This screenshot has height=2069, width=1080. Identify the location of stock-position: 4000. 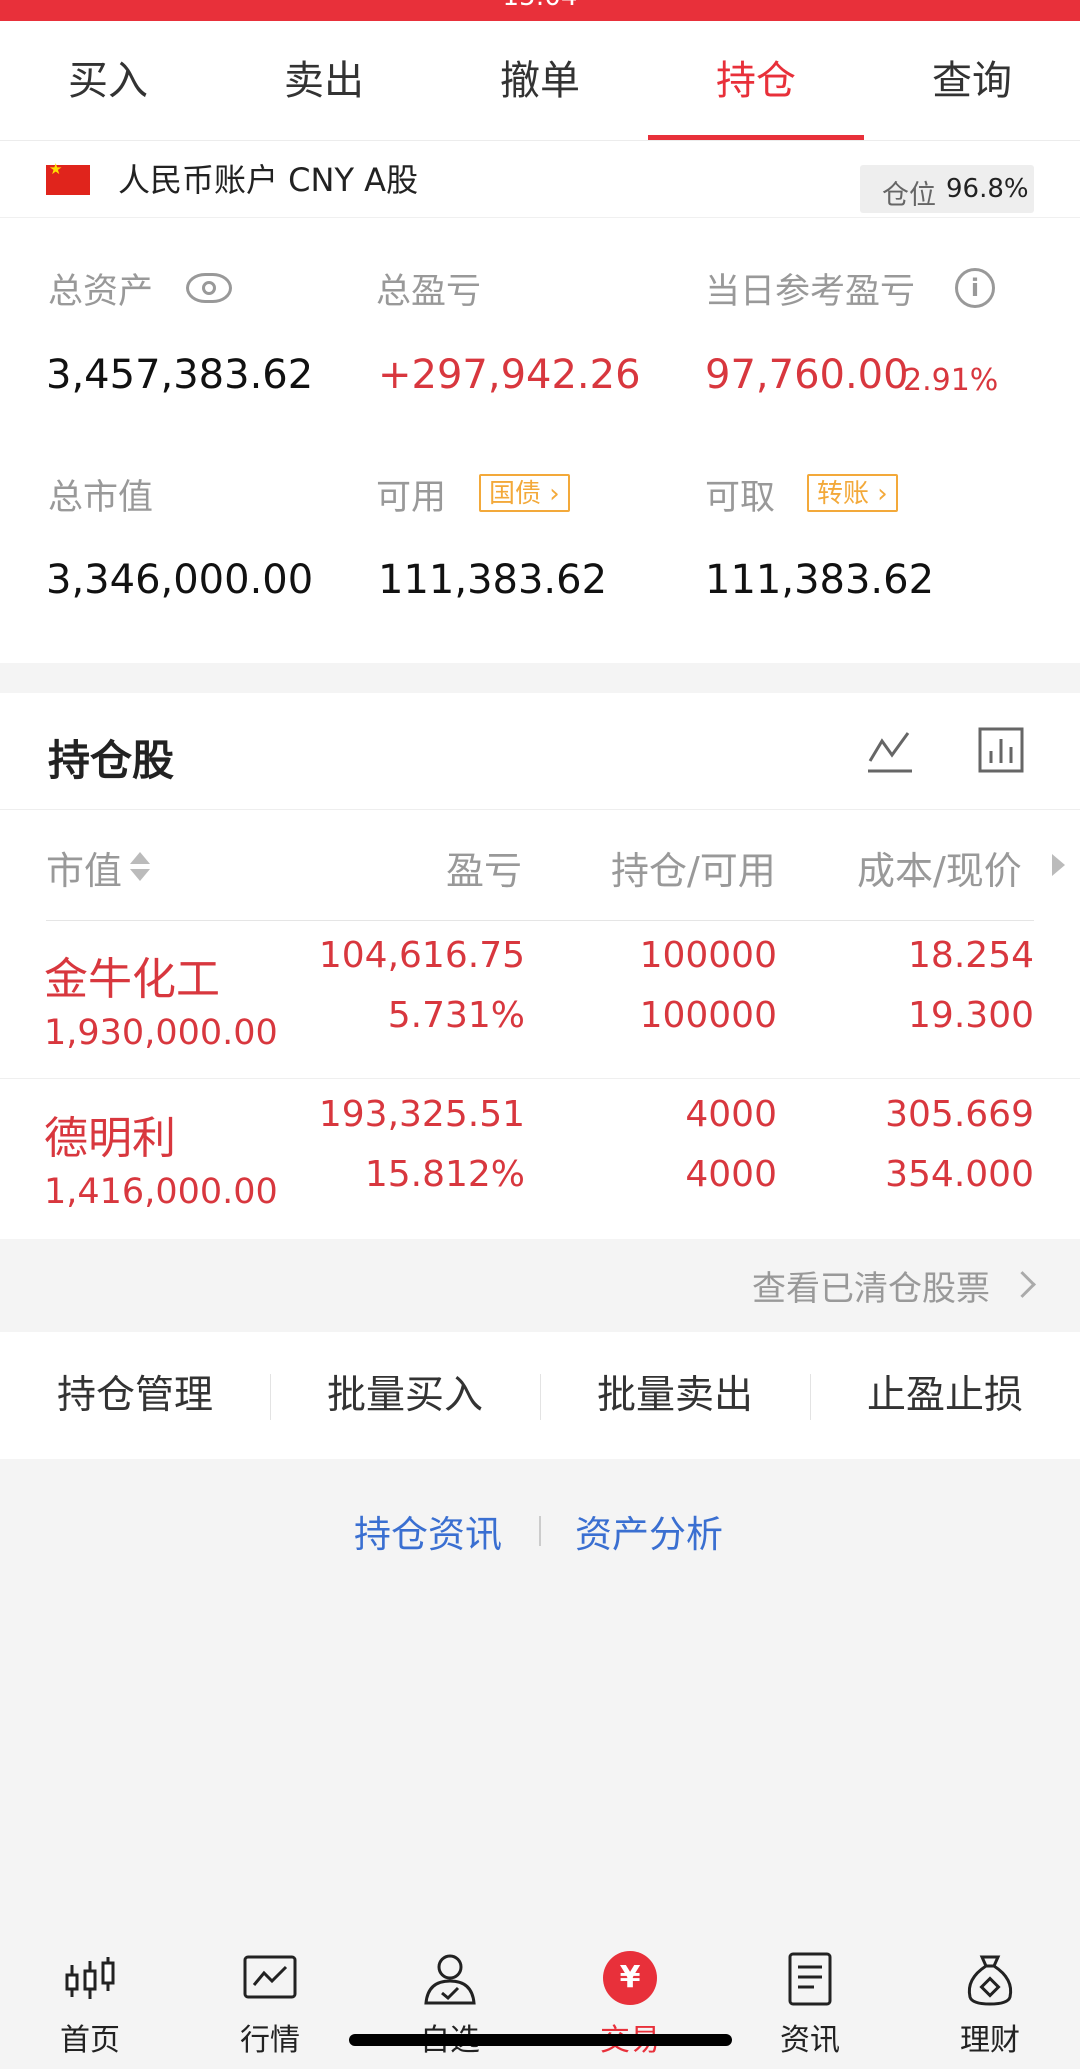
(731, 1114).